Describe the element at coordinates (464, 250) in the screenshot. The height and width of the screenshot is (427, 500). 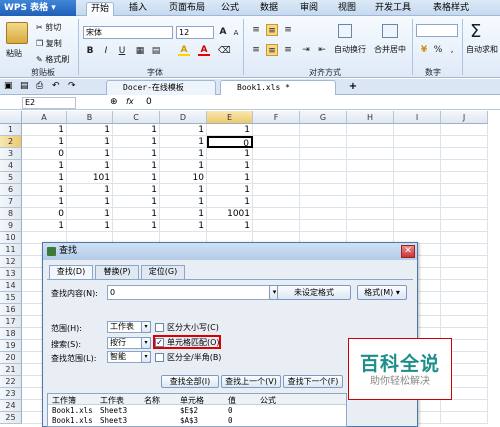
I see `cell-J11` at that location.